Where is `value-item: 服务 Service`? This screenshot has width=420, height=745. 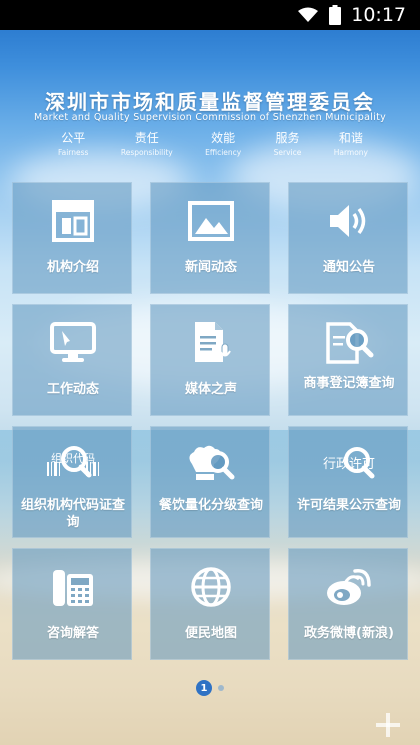 value-item: 服务 Service is located at coordinates (288, 143).